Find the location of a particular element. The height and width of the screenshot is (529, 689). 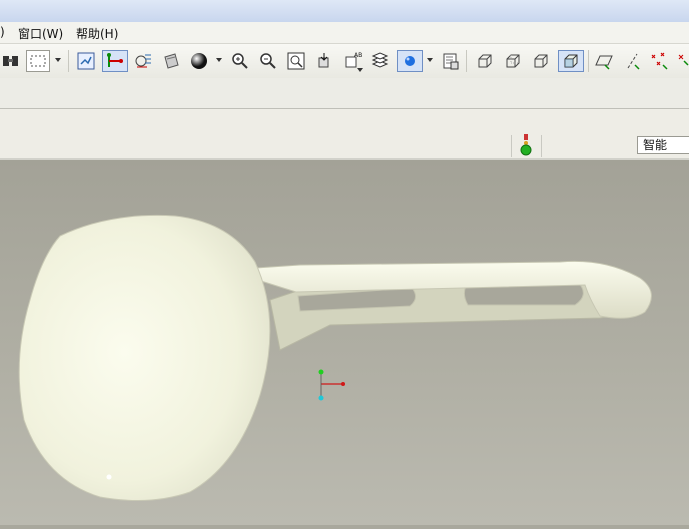

secondary-panel is located at coordinates (344, 93).